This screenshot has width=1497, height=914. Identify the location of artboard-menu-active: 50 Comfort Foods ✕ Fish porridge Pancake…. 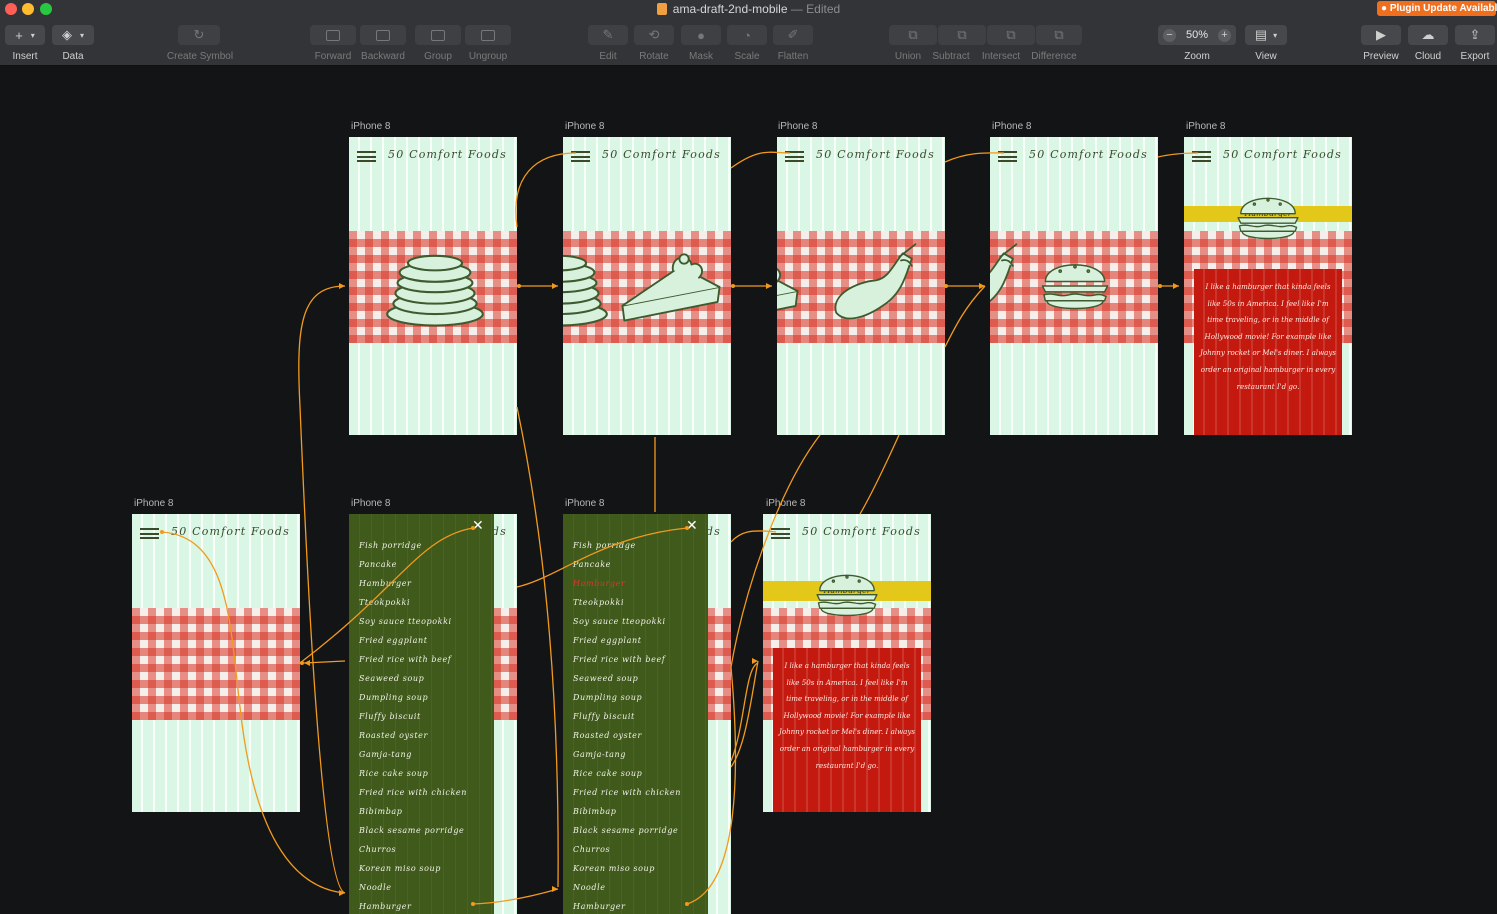
(647, 714).